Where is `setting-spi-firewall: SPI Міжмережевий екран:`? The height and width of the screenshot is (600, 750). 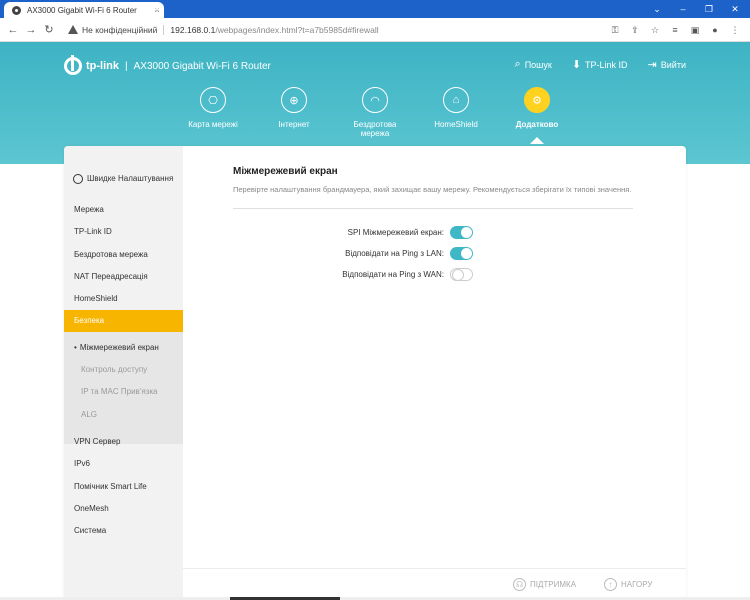
setting-spi-firewall: SPI Міжмережевий екран: is located at coordinates (353, 233).